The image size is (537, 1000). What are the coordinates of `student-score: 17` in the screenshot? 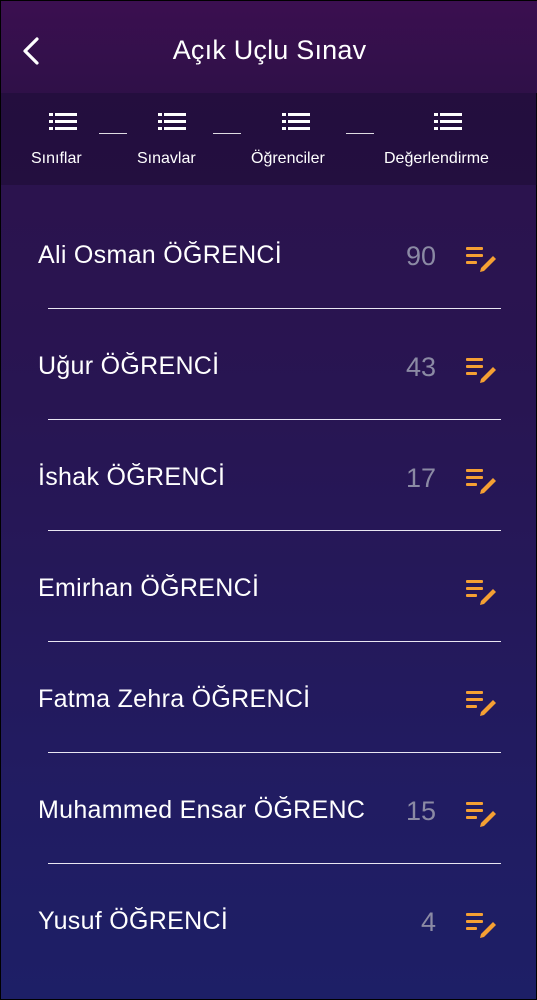 It's located at (420, 478).